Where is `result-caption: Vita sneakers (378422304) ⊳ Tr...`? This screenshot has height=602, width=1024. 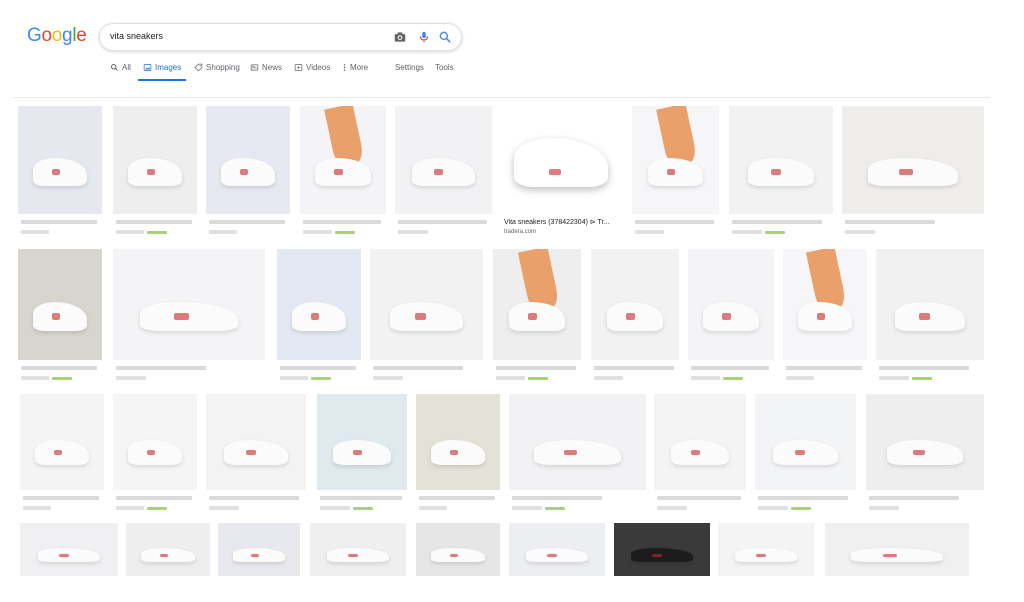
result-caption: Vita sneakers (378422304) ⊳ Tr... is located at coordinates (556, 222).